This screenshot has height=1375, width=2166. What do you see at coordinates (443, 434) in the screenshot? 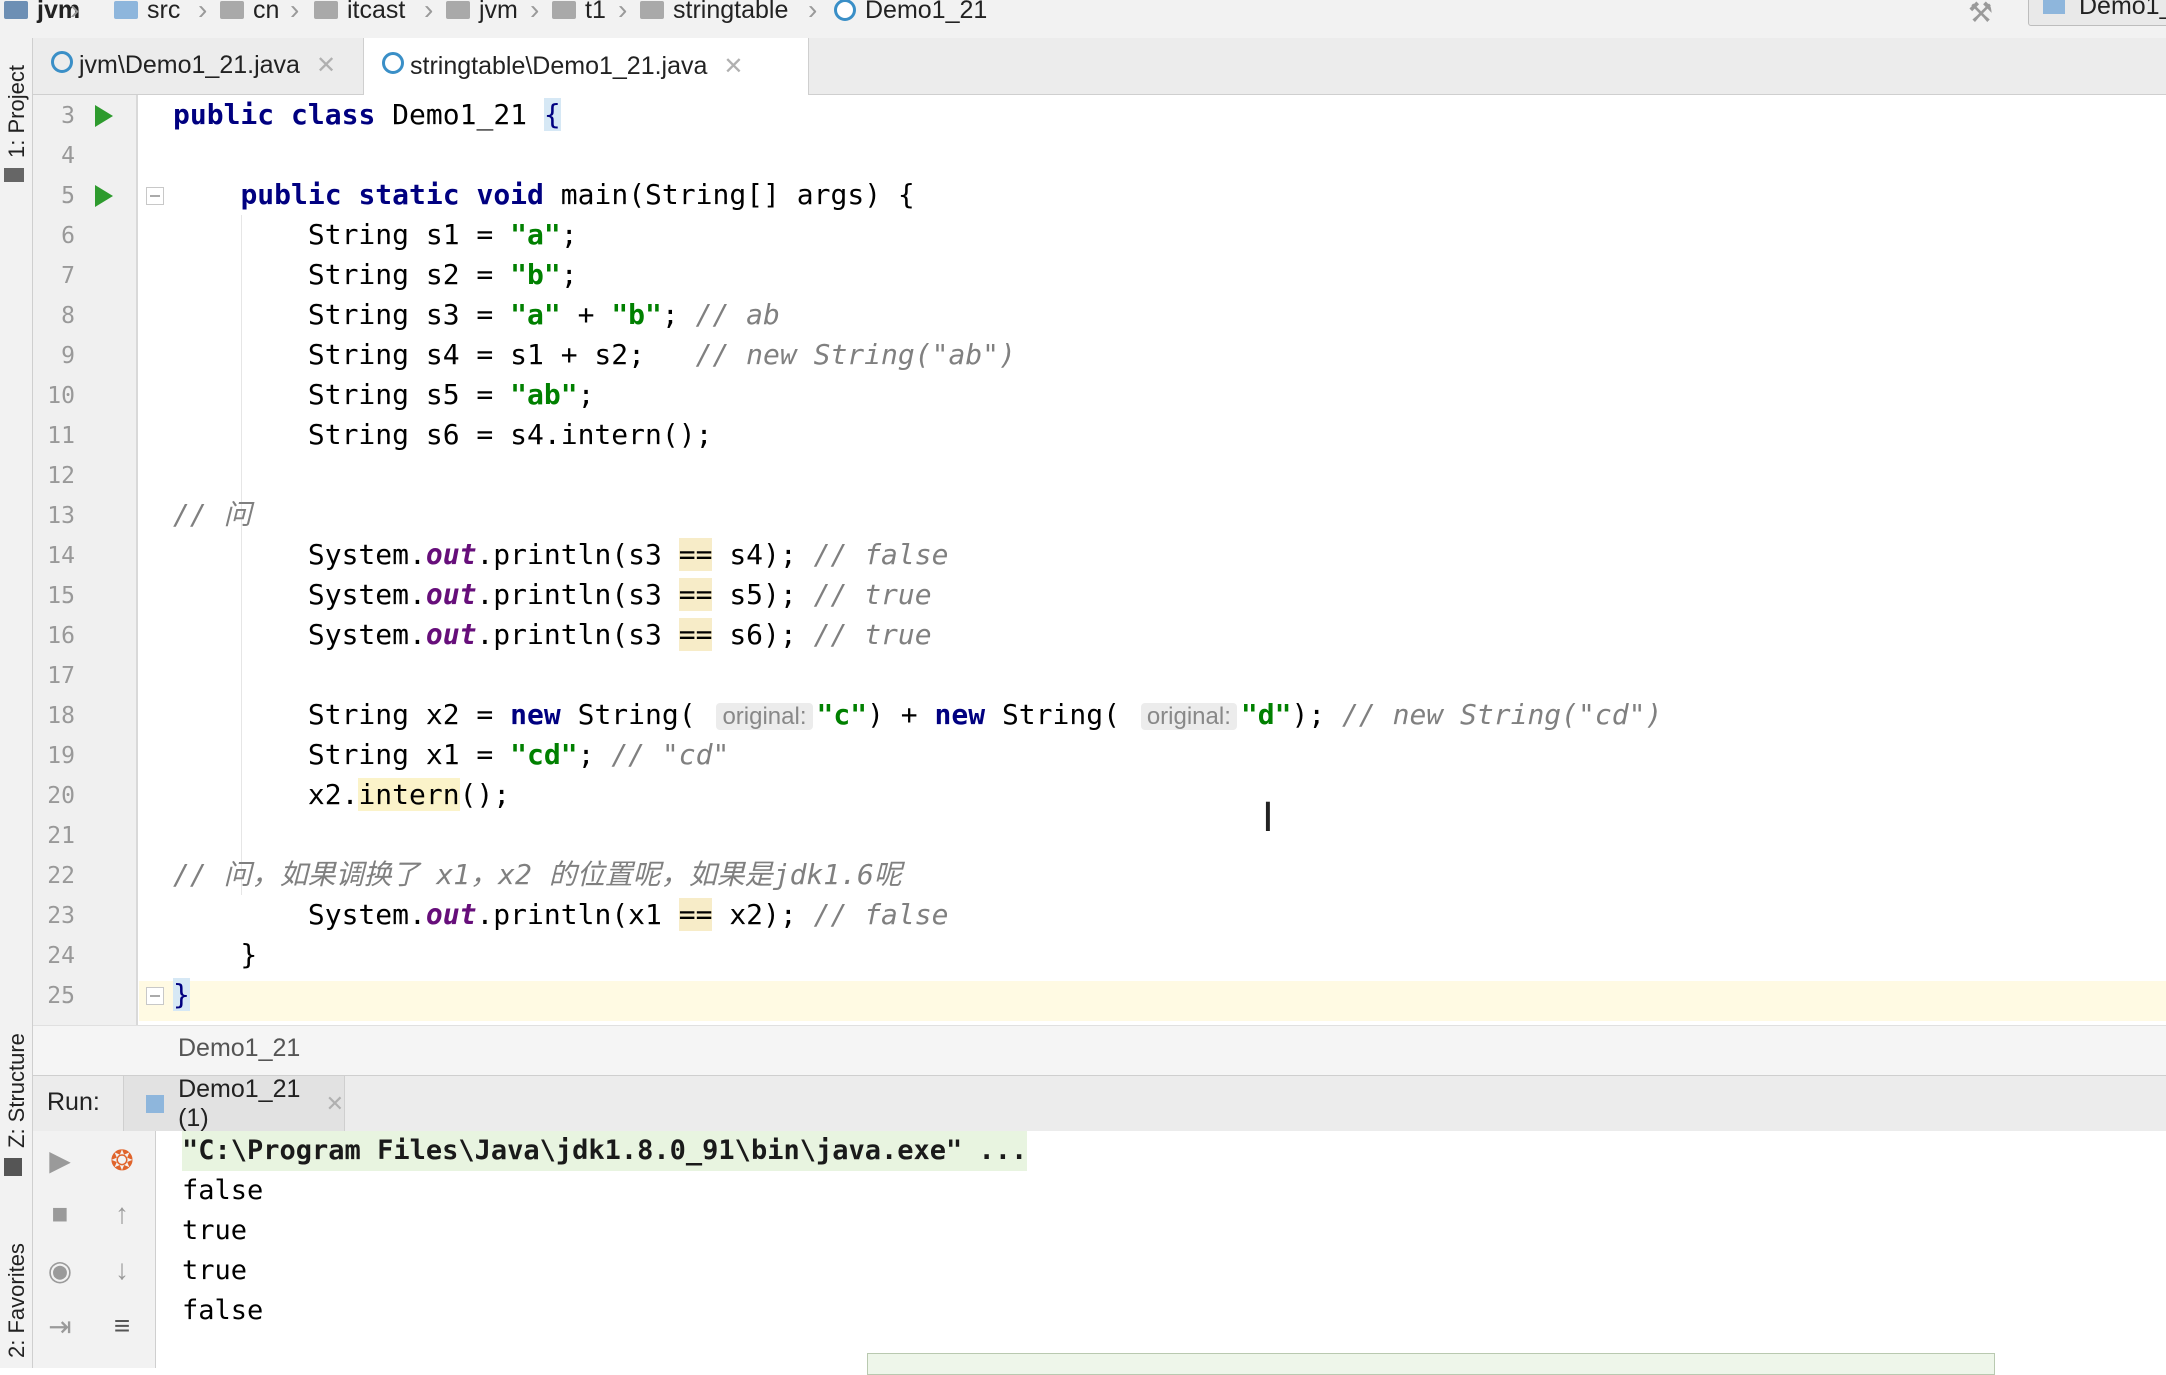
I see `code-line: String s6 = s4.intern();` at bounding box center [443, 434].